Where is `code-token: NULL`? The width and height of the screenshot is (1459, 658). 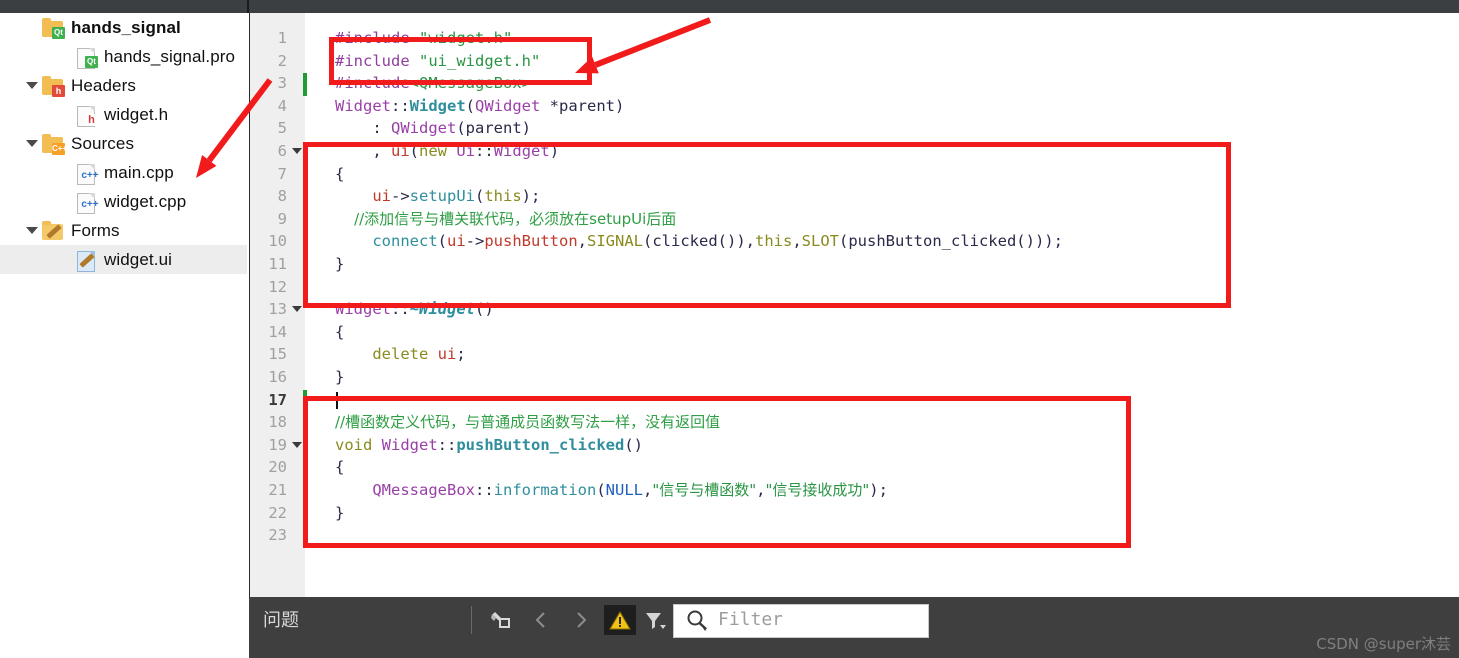 code-token: NULL is located at coordinates (624, 490).